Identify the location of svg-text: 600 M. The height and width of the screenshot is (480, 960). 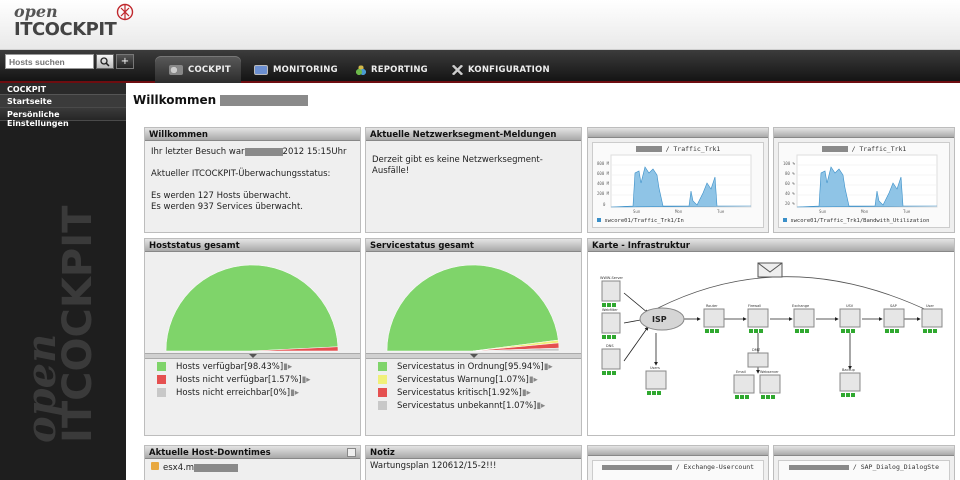
(603, 173).